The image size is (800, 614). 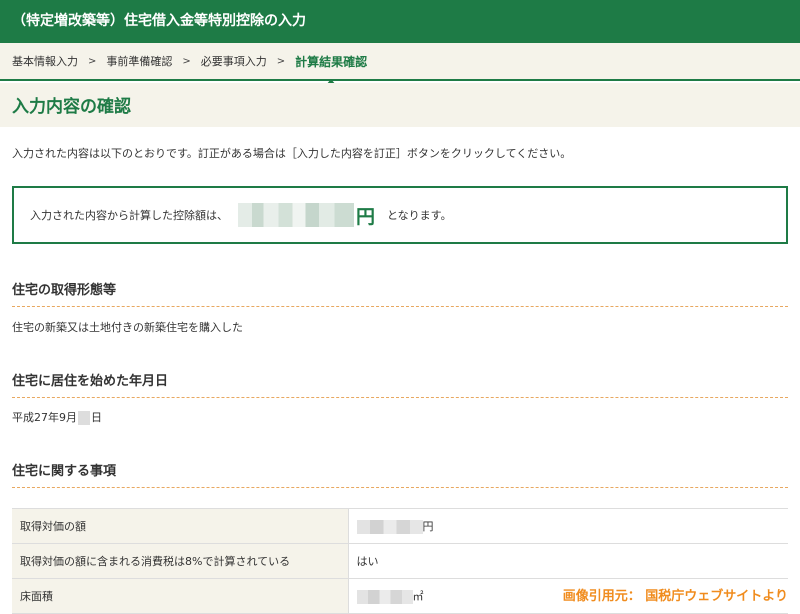 I want to click on breadcrumb-step-required-input: 必要事項入力, so click(x=233, y=61).